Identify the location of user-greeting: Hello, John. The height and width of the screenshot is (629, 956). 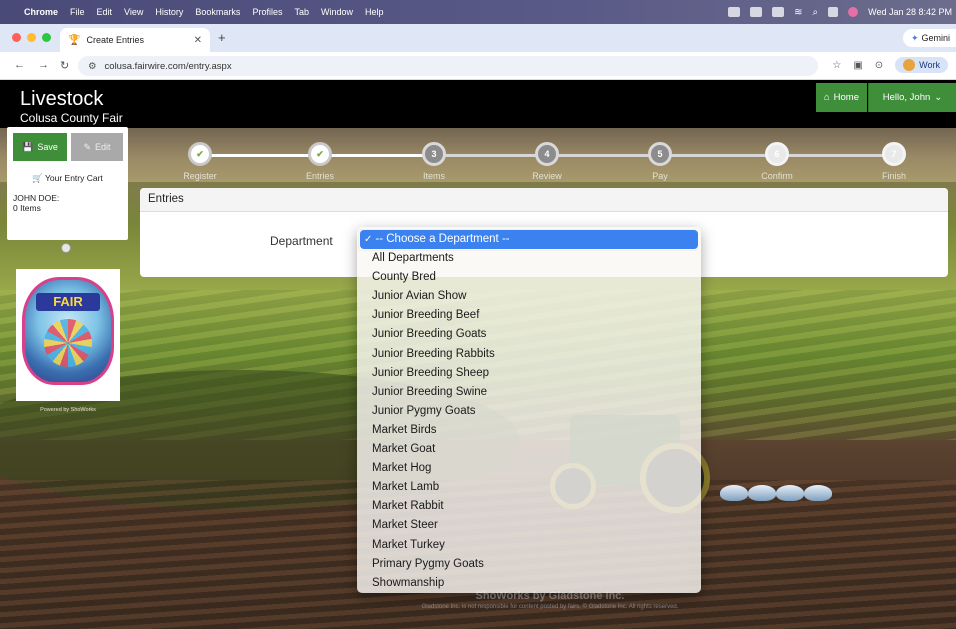
(906, 97).